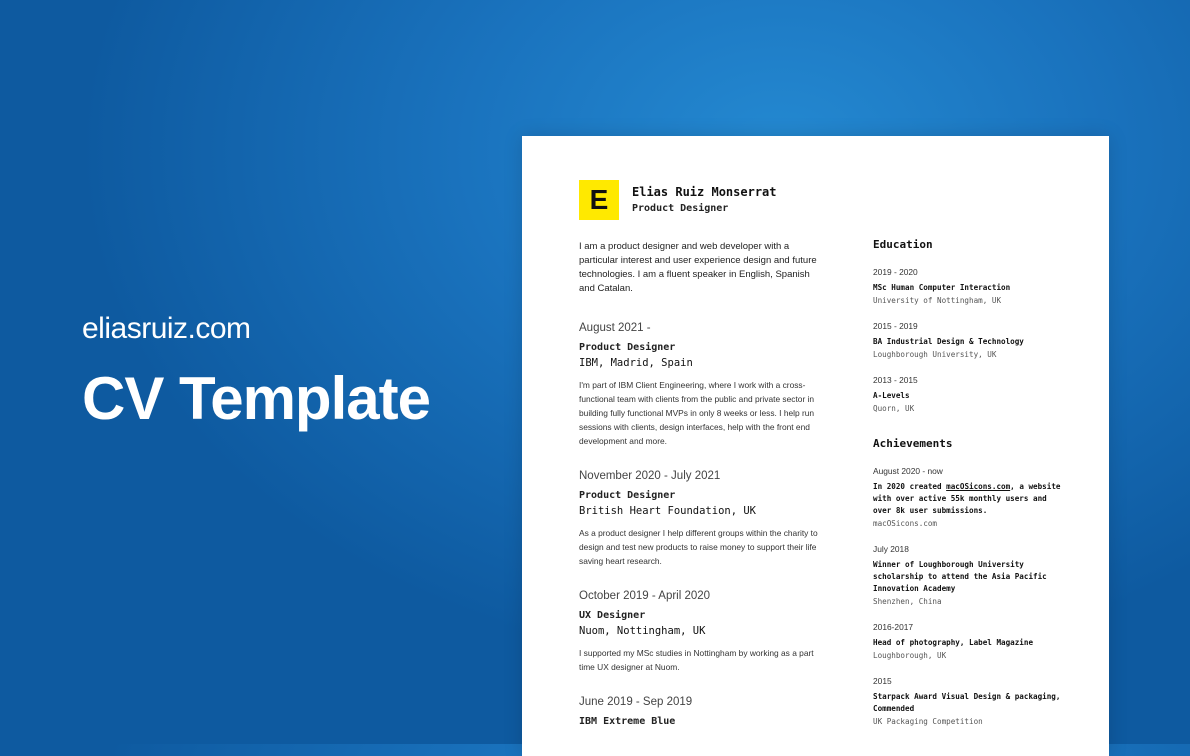 Image resolution: width=1190 pixels, height=756 pixels. What do you see at coordinates (953, 642) in the screenshot?
I see `achievement-title: Head of photography, Label Magazine` at bounding box center [953, 642].